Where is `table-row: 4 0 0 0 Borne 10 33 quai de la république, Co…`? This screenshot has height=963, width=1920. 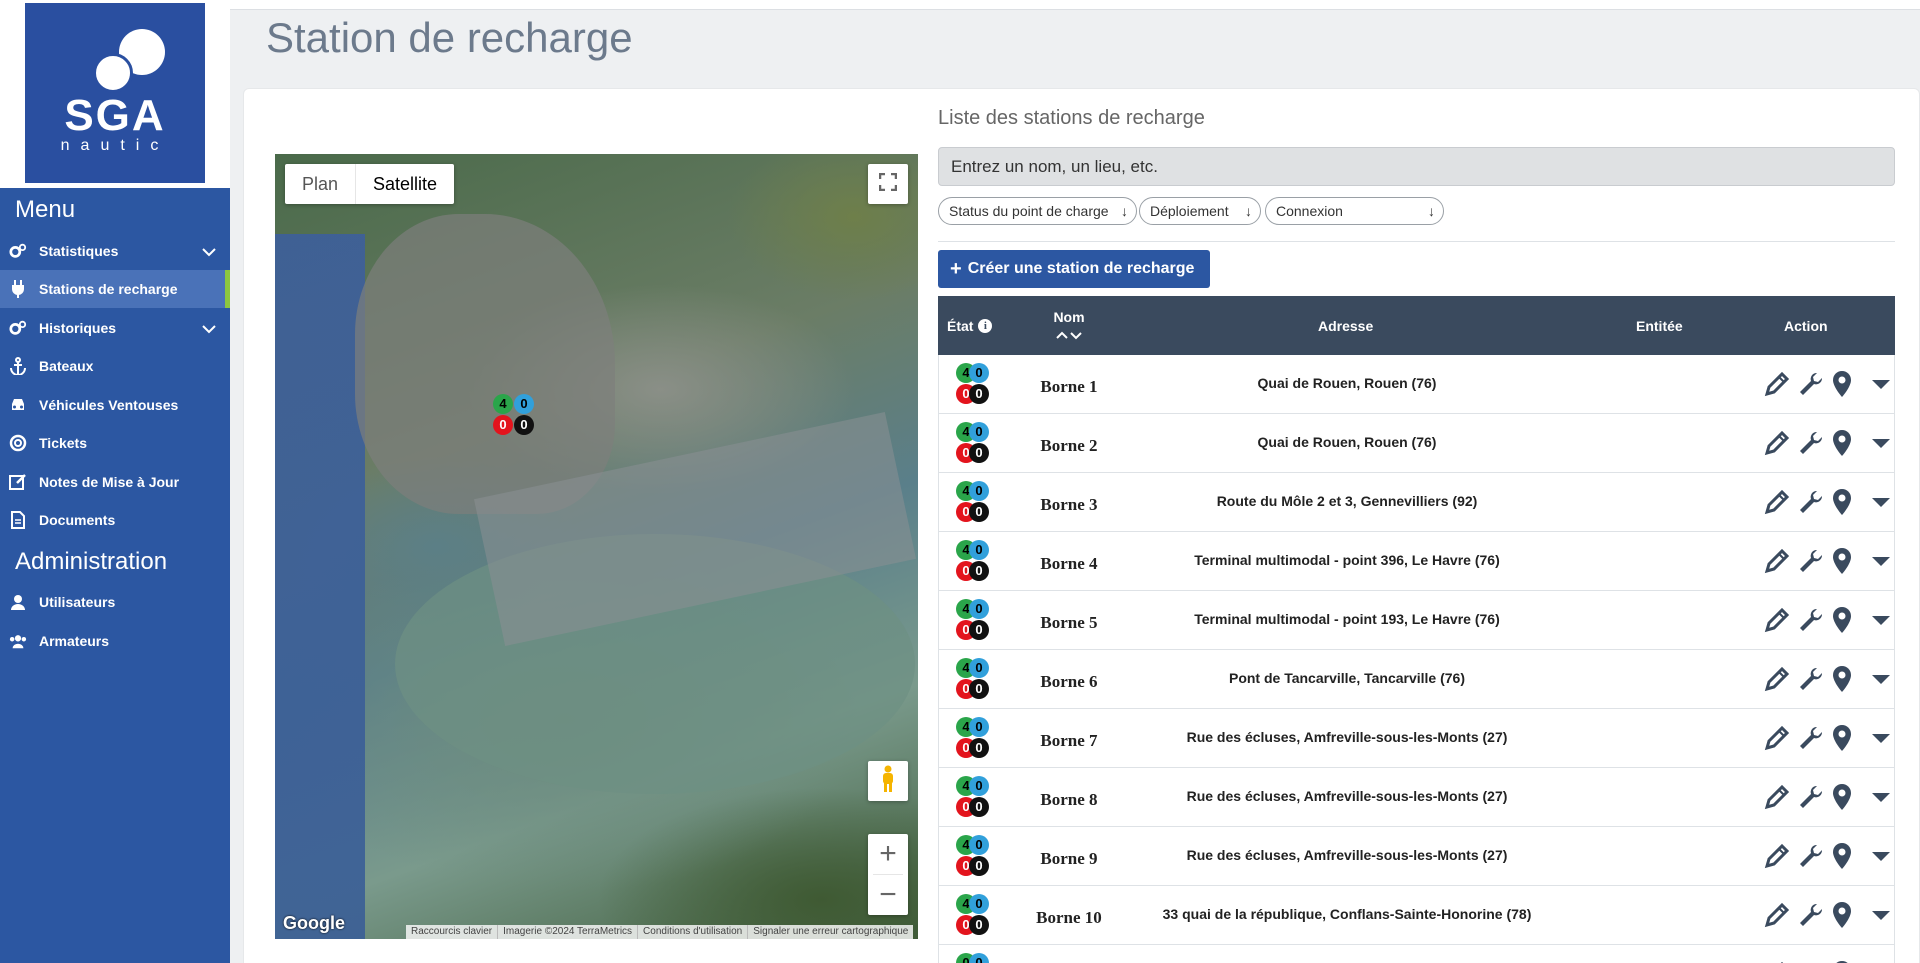
table-row: 4 0 0 0 Borne 10 33 quai de la république, Co… is located at coordinates (1416, 915).